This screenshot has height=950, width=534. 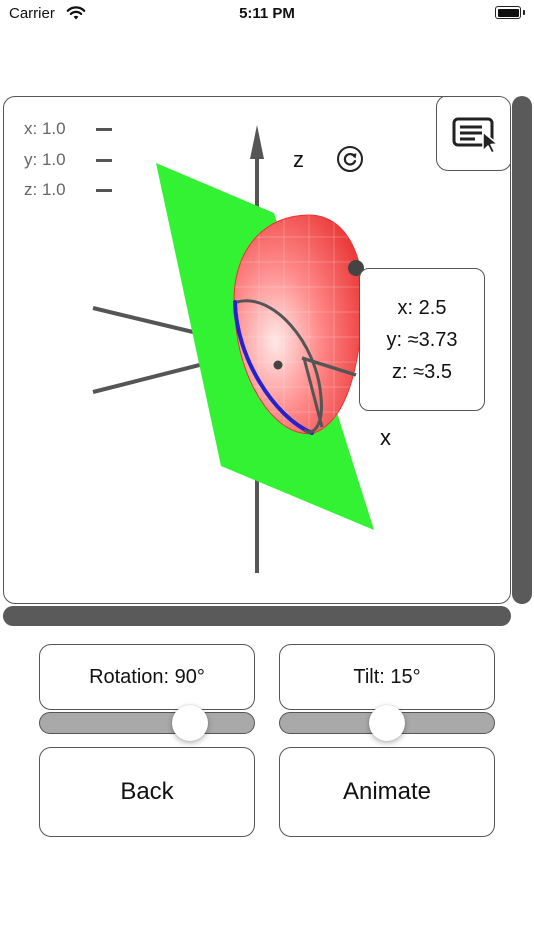 I want to click on status-bar: Carrier 5:11 PM, so click(x=267, y=15).